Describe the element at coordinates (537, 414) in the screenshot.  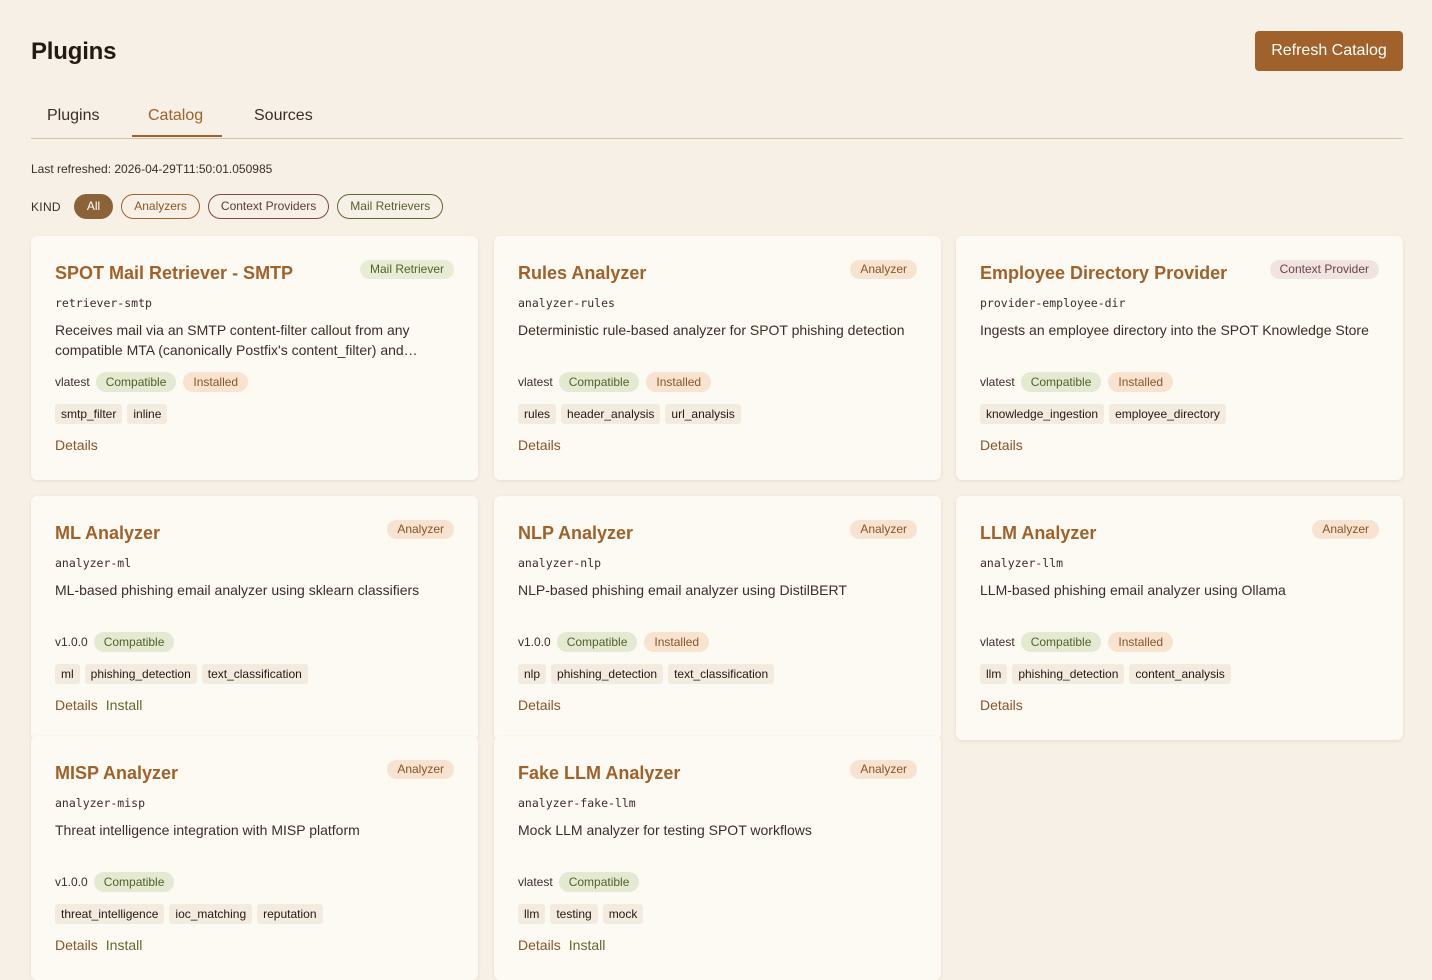
I see `plugin-tag: rules` at that location.